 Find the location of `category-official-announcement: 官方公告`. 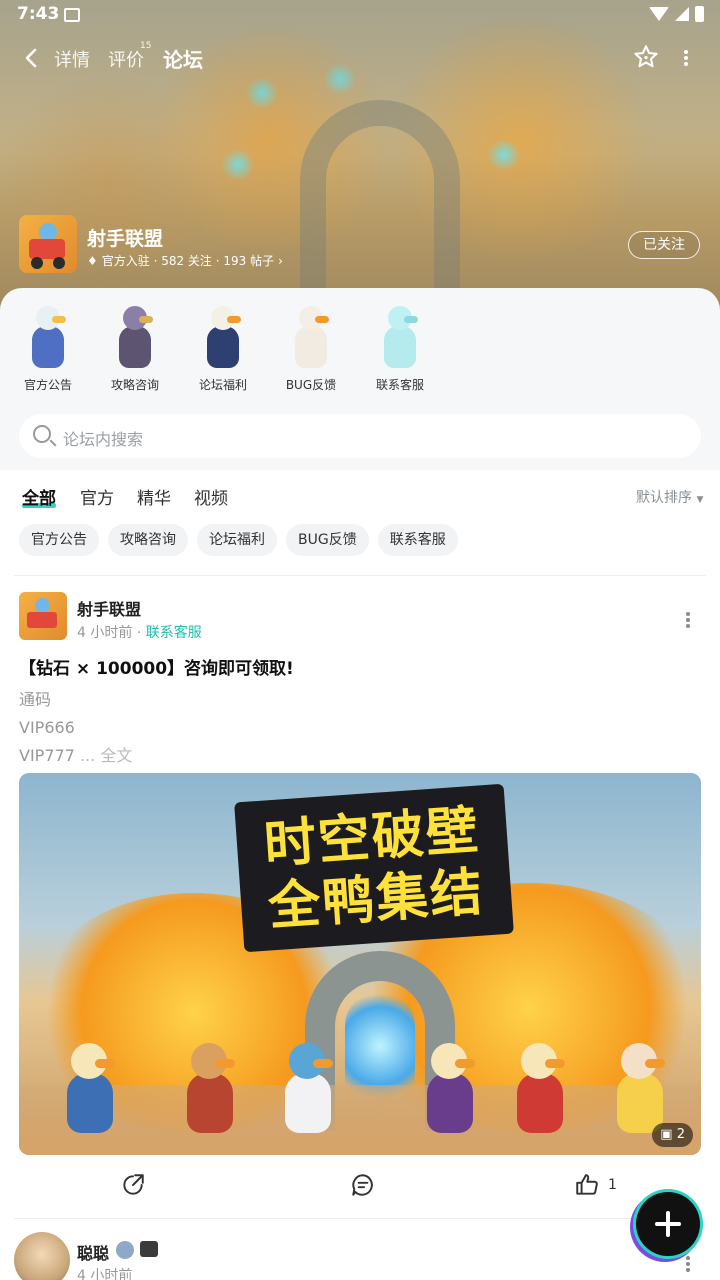

category-official-announcement: 官方公告 is located at coordinates (48, 346).